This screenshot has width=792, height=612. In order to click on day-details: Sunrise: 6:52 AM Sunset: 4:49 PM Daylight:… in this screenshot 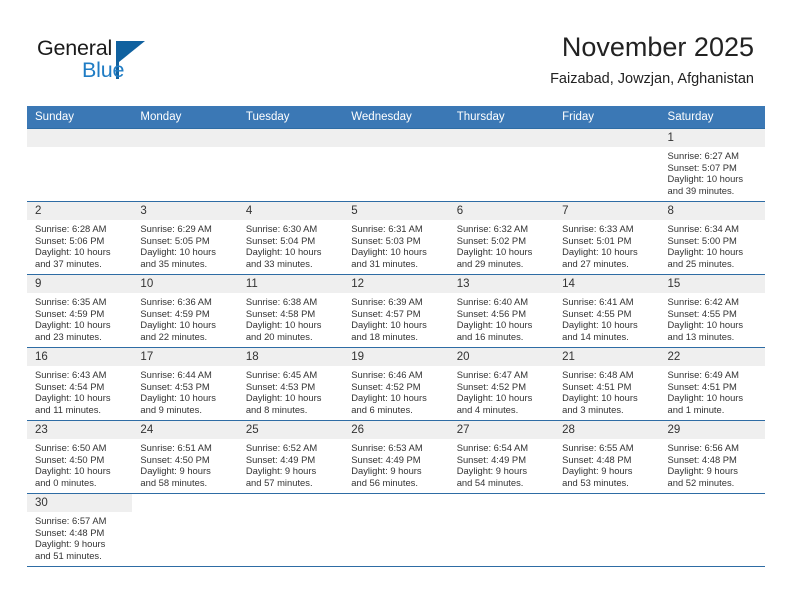, I will do `click(290, 463)`.